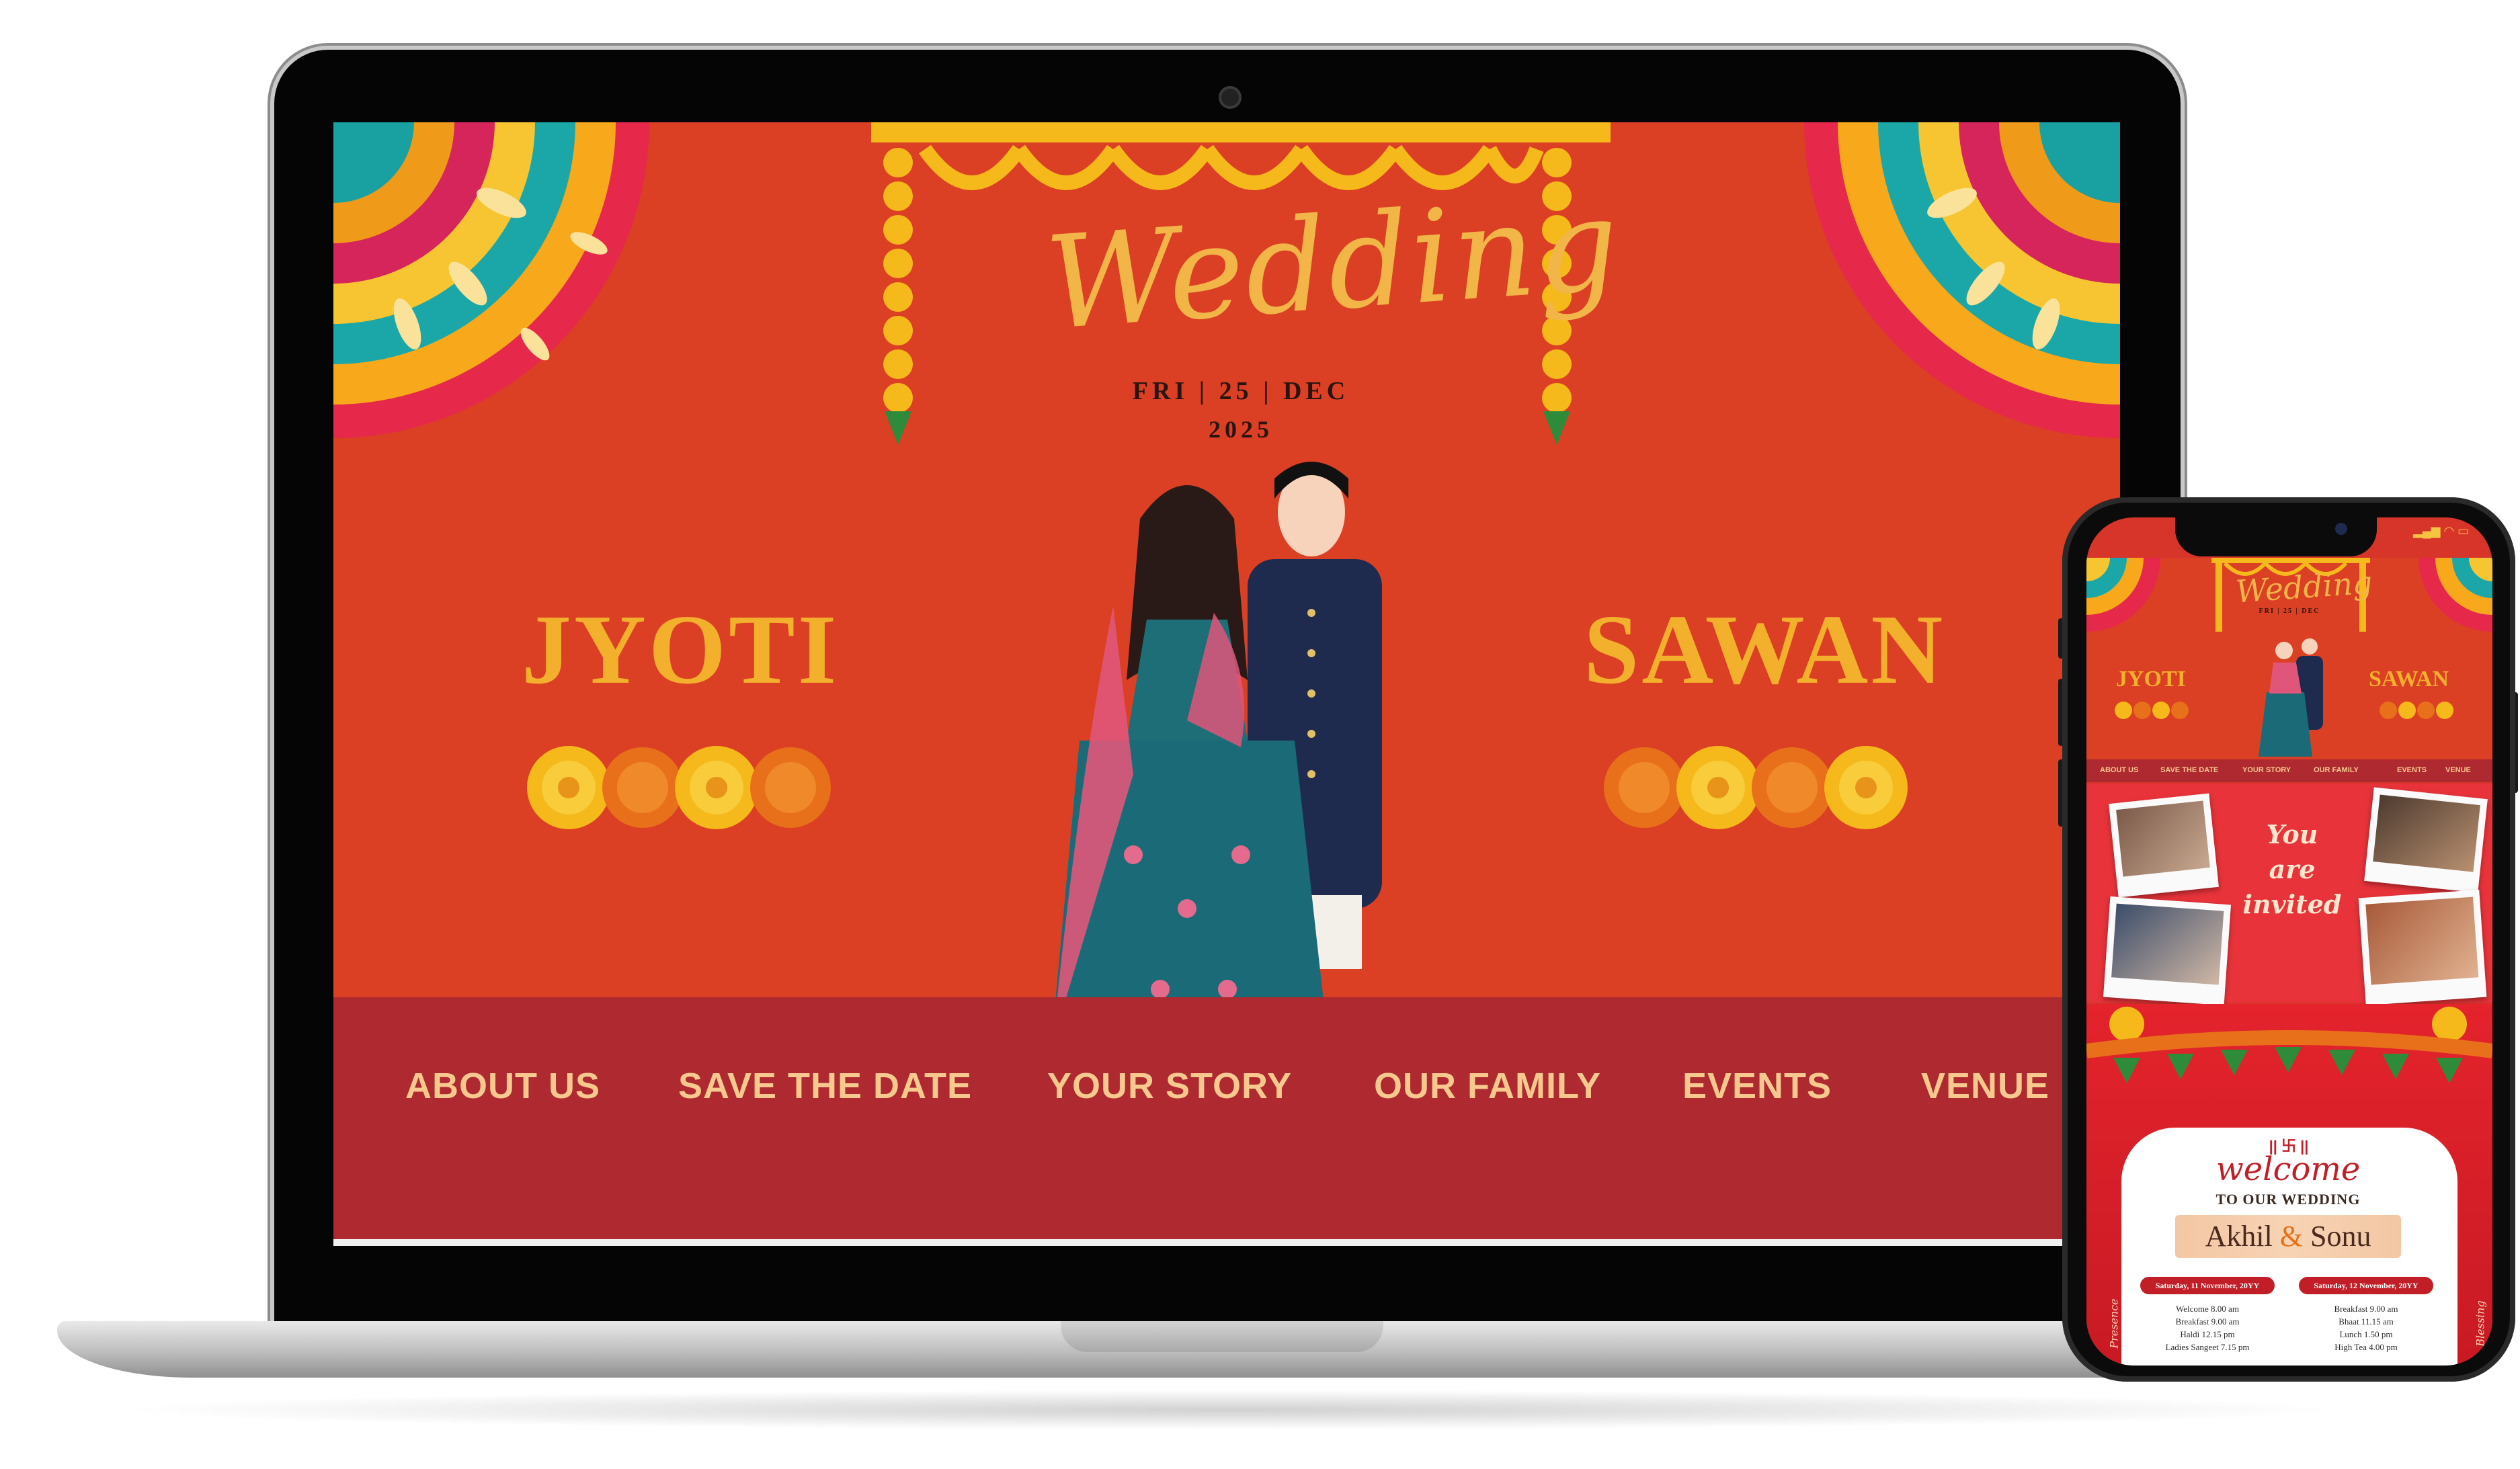 This screenshot has height=1469, width=2520. What do you see at coordinates (2123, 595) in the screenshot?
I see `phone-mandala-left-decoration` at bounding box center [2123, 595].